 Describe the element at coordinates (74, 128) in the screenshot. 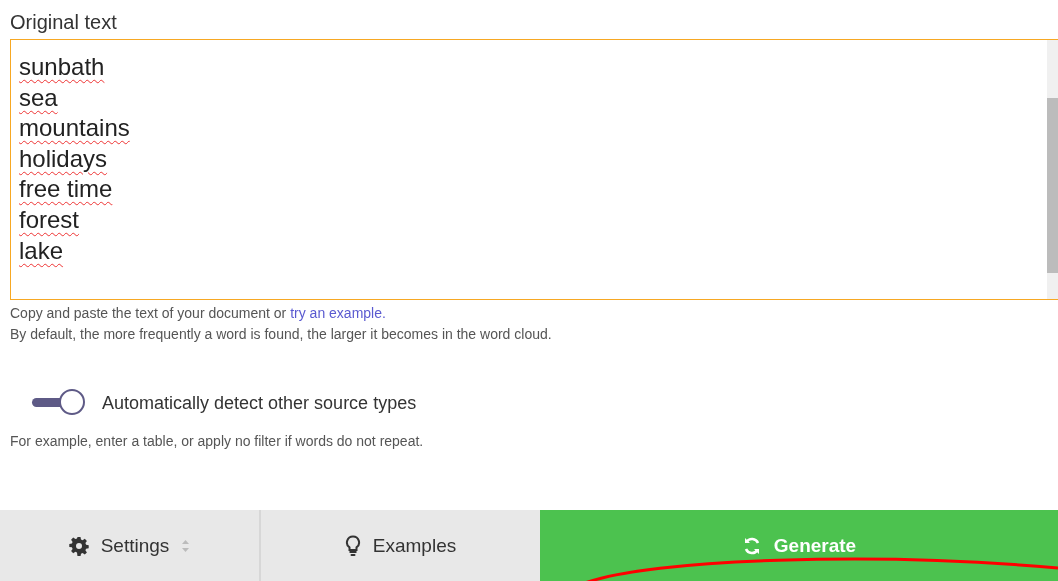

I see `text-line: mountains` at that location.